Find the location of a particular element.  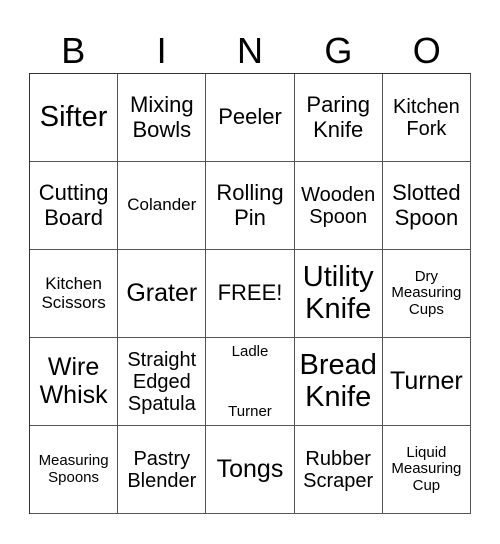

cell-label: Pastry Blender is located at coordinates (162, 469).